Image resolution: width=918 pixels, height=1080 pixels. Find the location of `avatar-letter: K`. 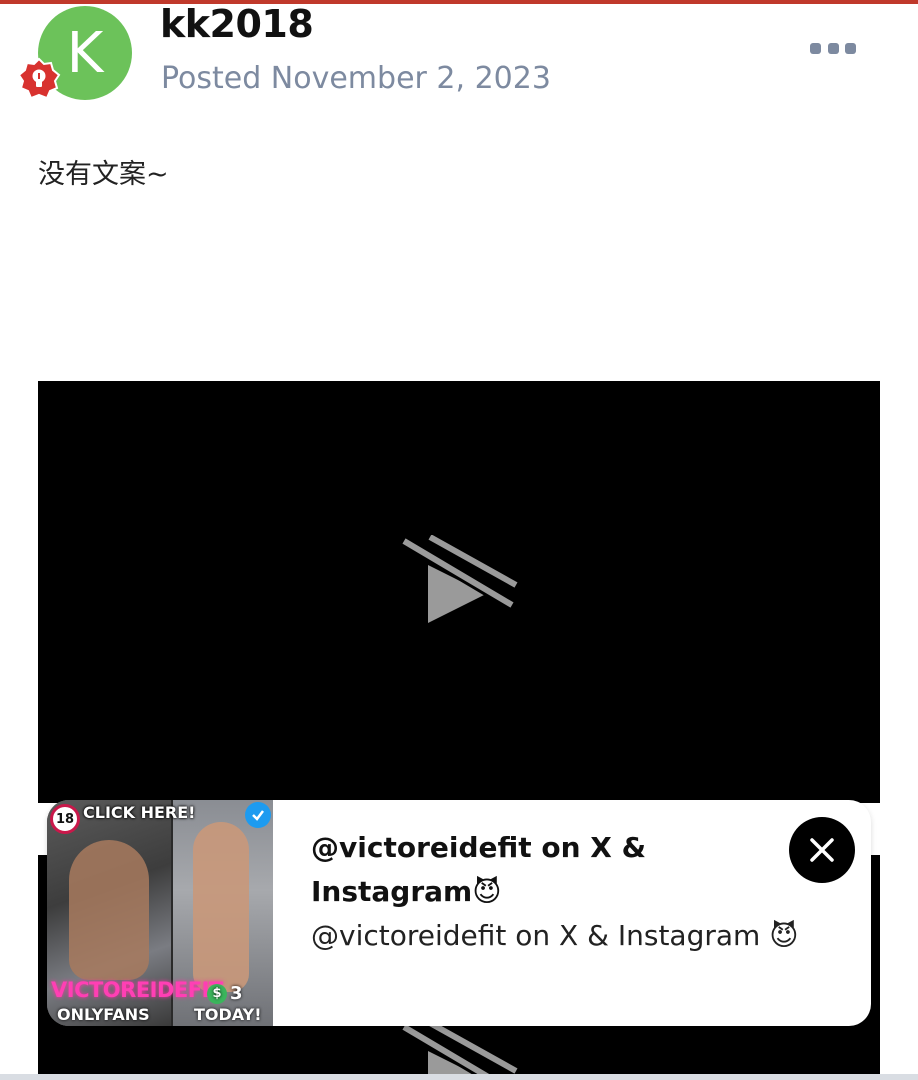

avatar-letter: K is located at coordinates (85, 53).